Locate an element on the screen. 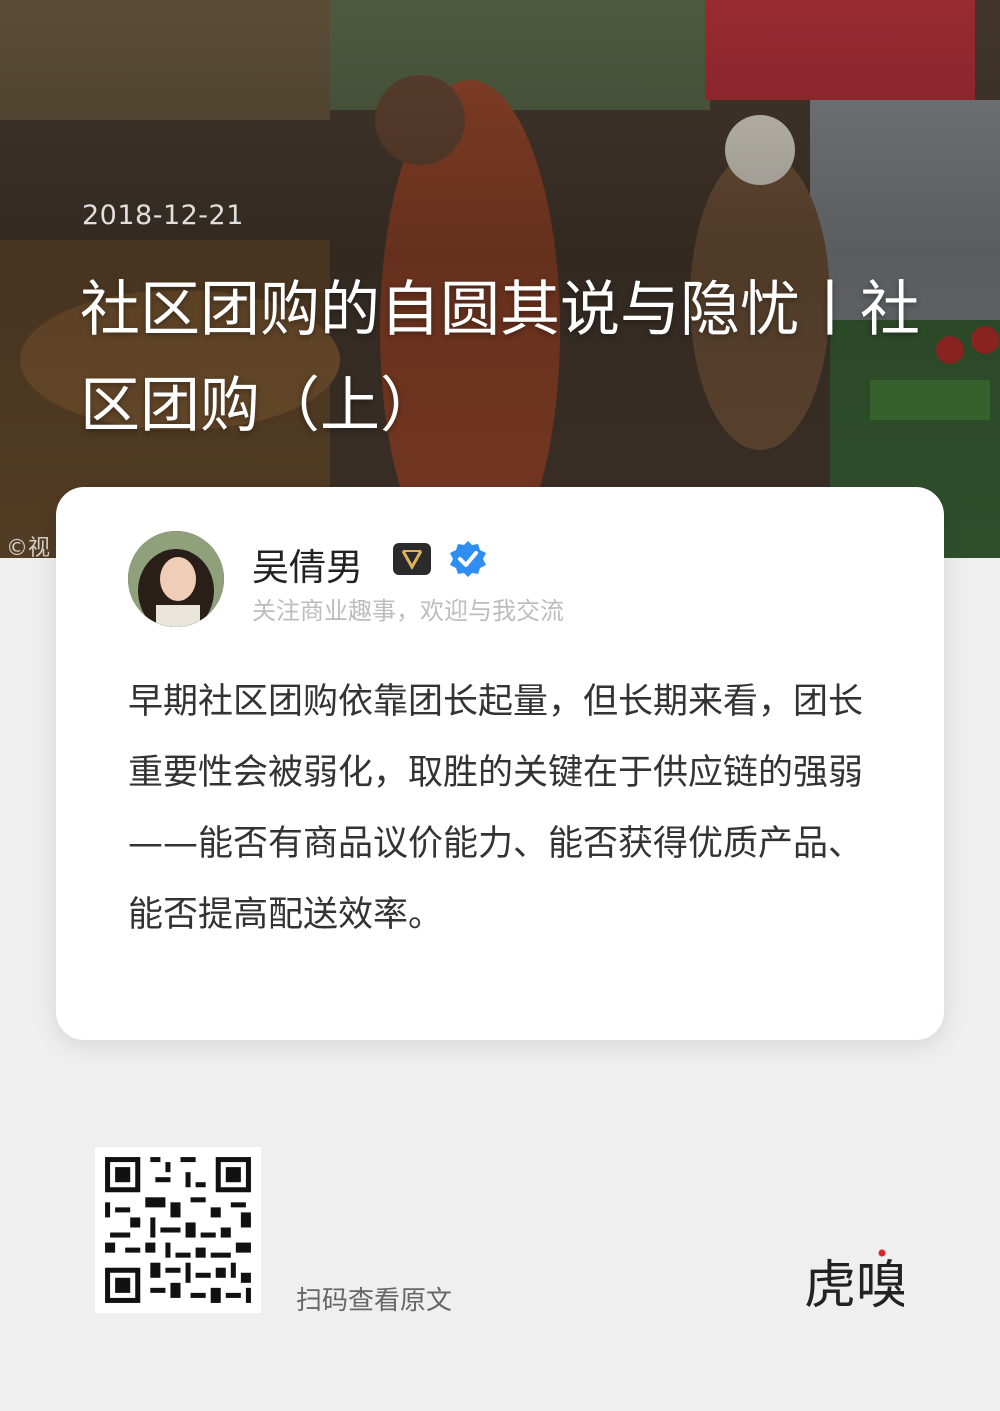 This screenshot has width=1000, height=1411. avatar-portrait-icon is located at coordinates (176, 579).